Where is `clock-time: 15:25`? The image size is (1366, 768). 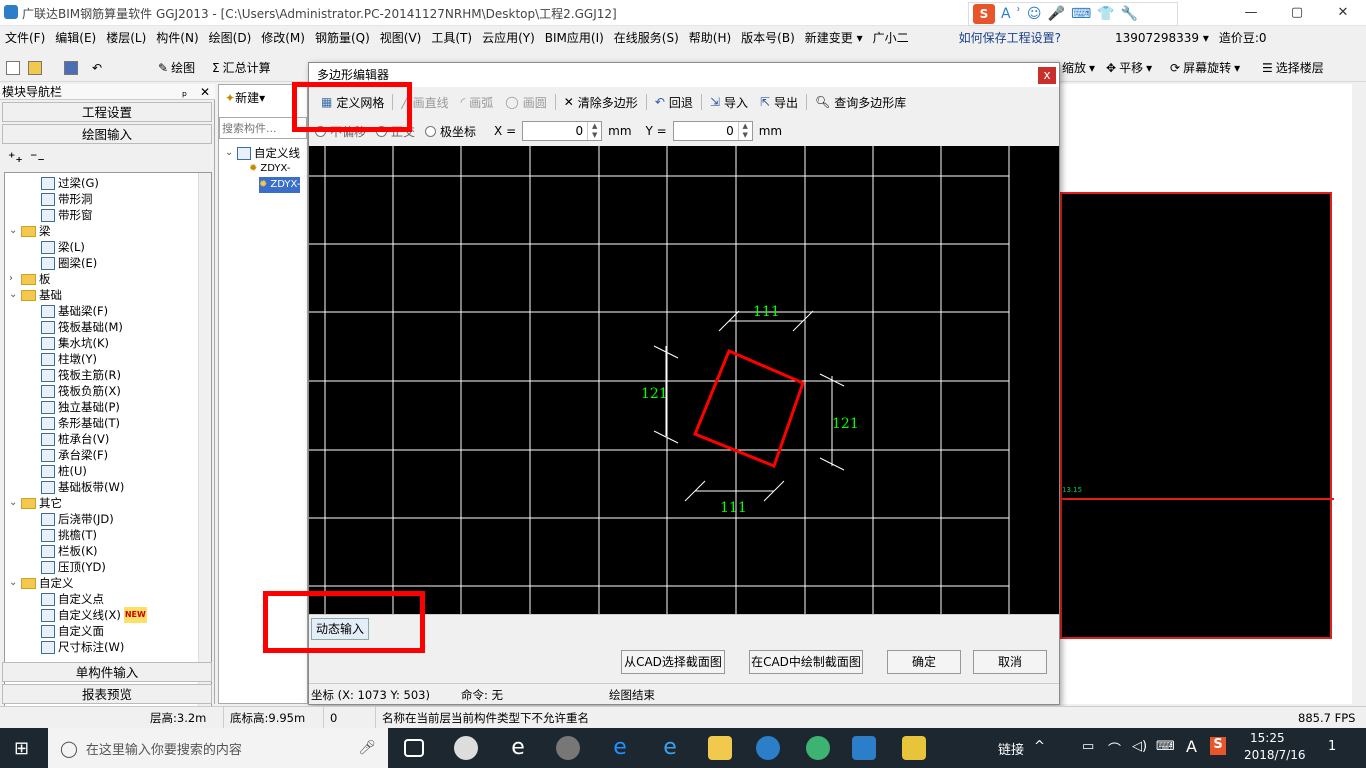
clock-time: 15:25 is located at coordinates (1267, 738).